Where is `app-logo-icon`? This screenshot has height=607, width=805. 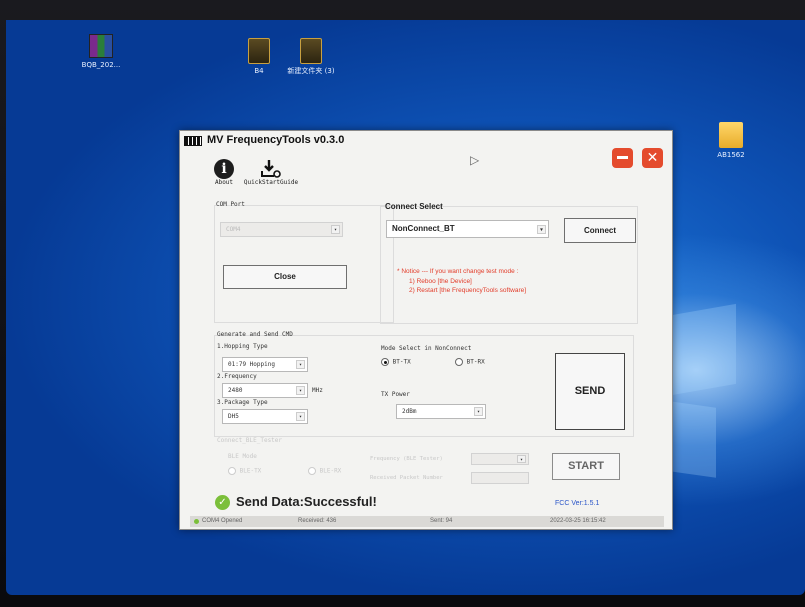 app-logo-icon is located at coordinates (193, 141).